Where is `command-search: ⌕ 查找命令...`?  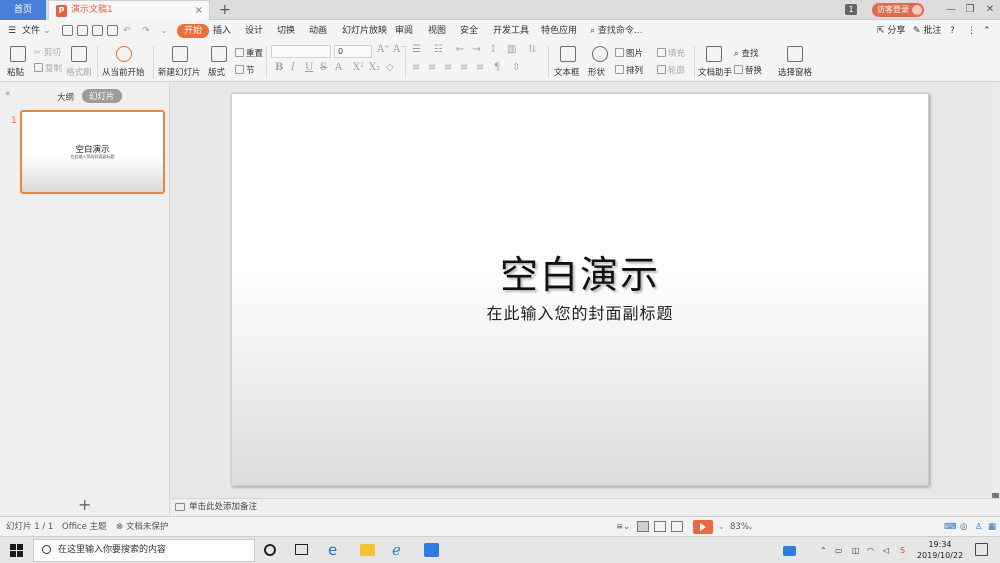
command-search: ⌕ 查找命令... is located at coordinates (616, 31).